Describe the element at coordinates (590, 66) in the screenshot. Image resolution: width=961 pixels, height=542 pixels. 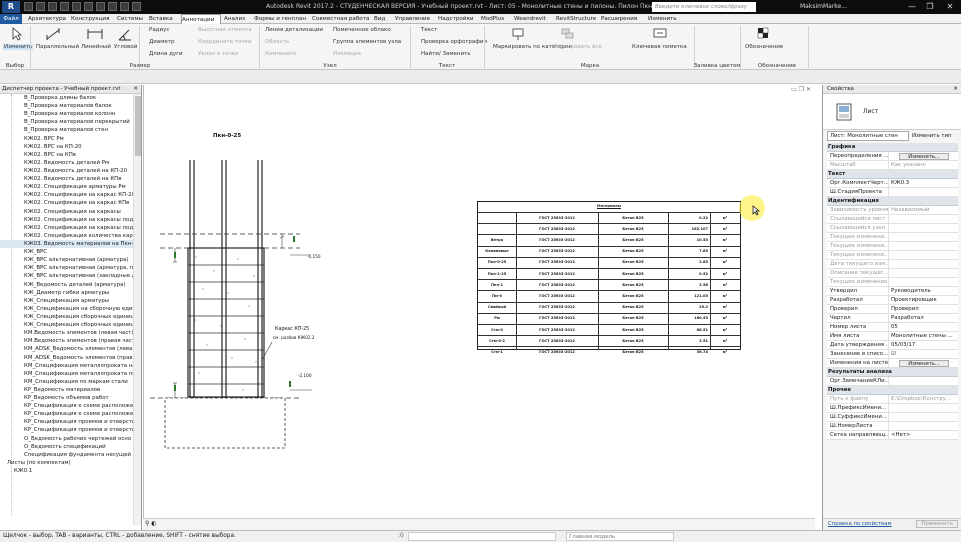
I see `panel-tag: Марка` at that location.